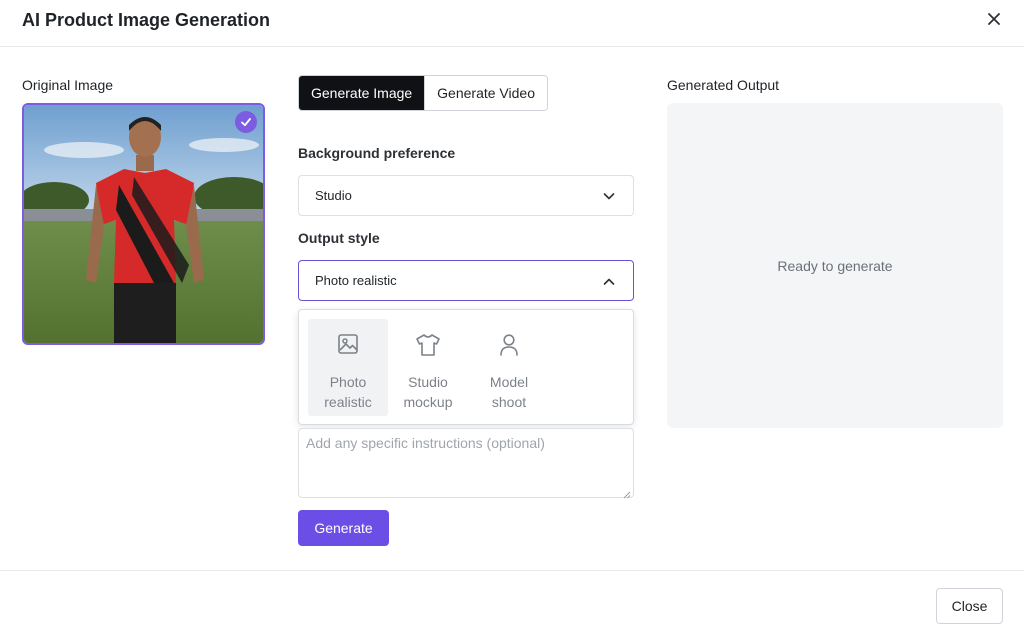 The height and width of the screenshot is (637, 1024). I want to click on mode-tabs: Generate Image Generate Video, so click(423, 93).